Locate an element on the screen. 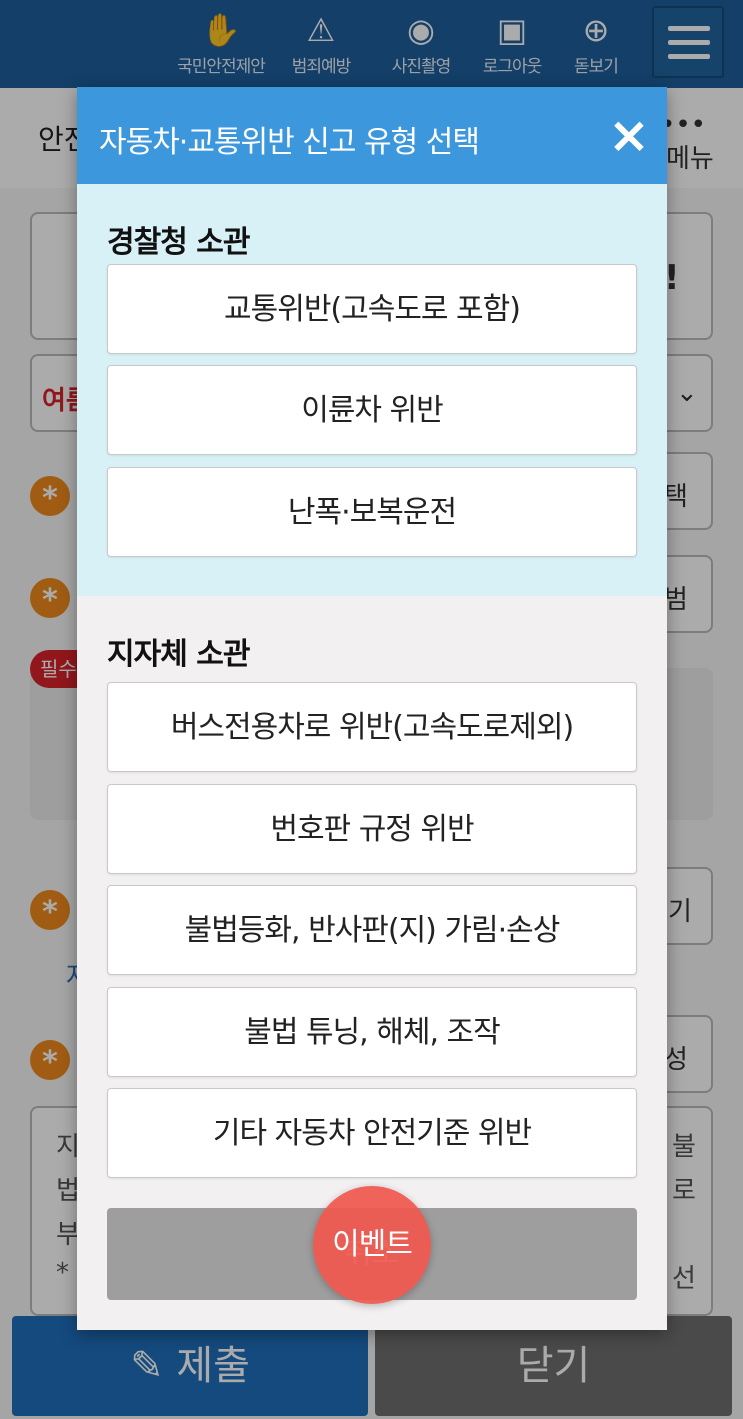  modal-header: 자동차·교통위반 신고 유형 선택 × is located at coordinates (372, 135).